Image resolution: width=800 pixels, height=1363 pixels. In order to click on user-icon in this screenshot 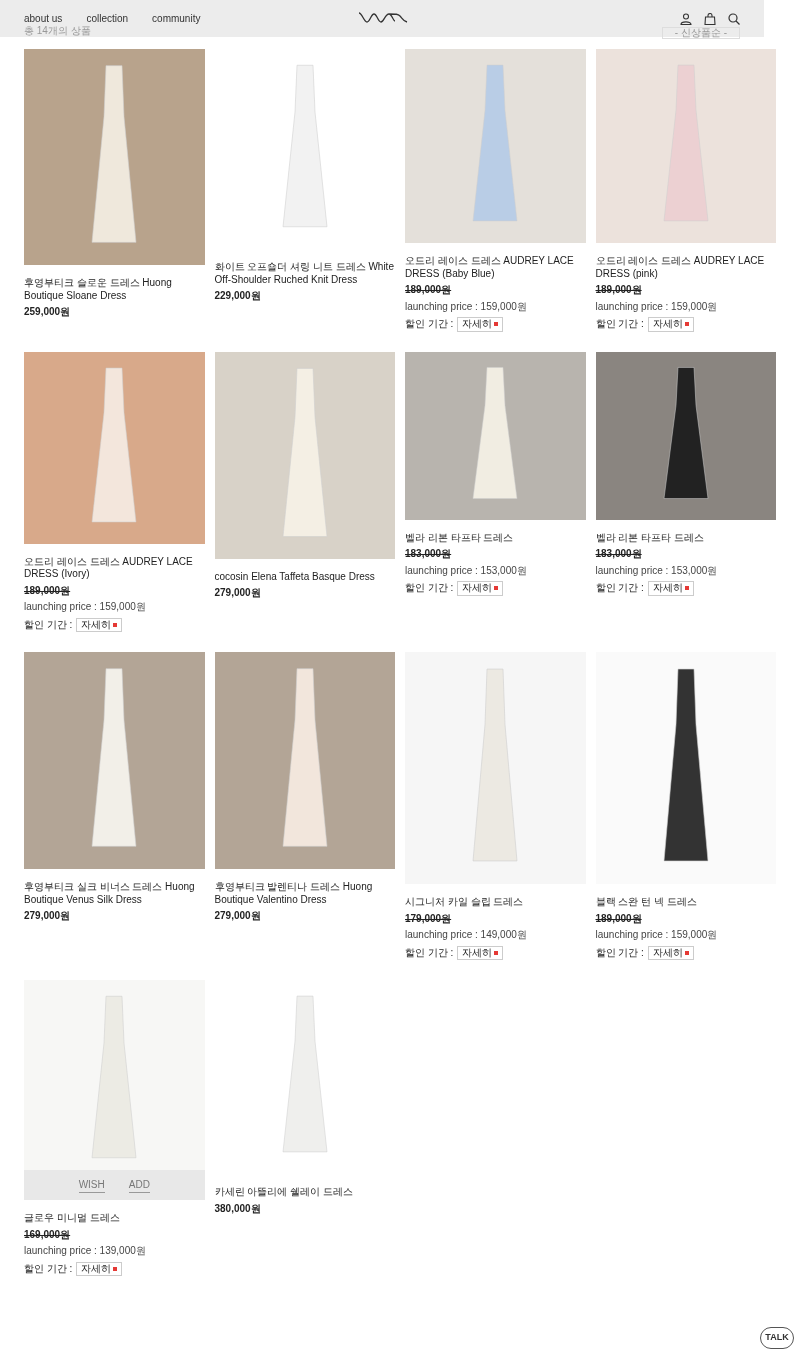, I will do `click(686, 18)`.